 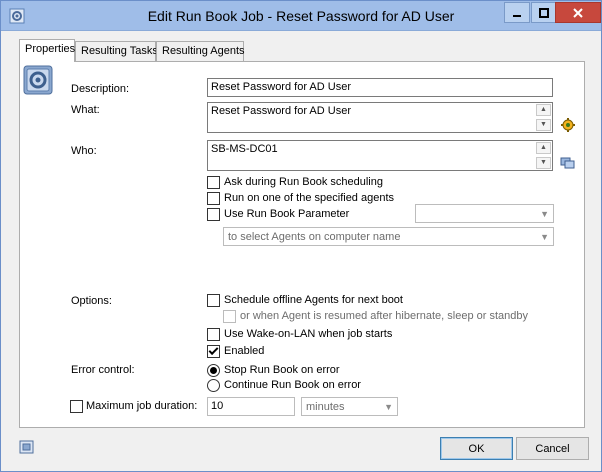 I want to click on schedule-offline-label: Schedule offline Agents for next boot, so click(x=313, y=300).